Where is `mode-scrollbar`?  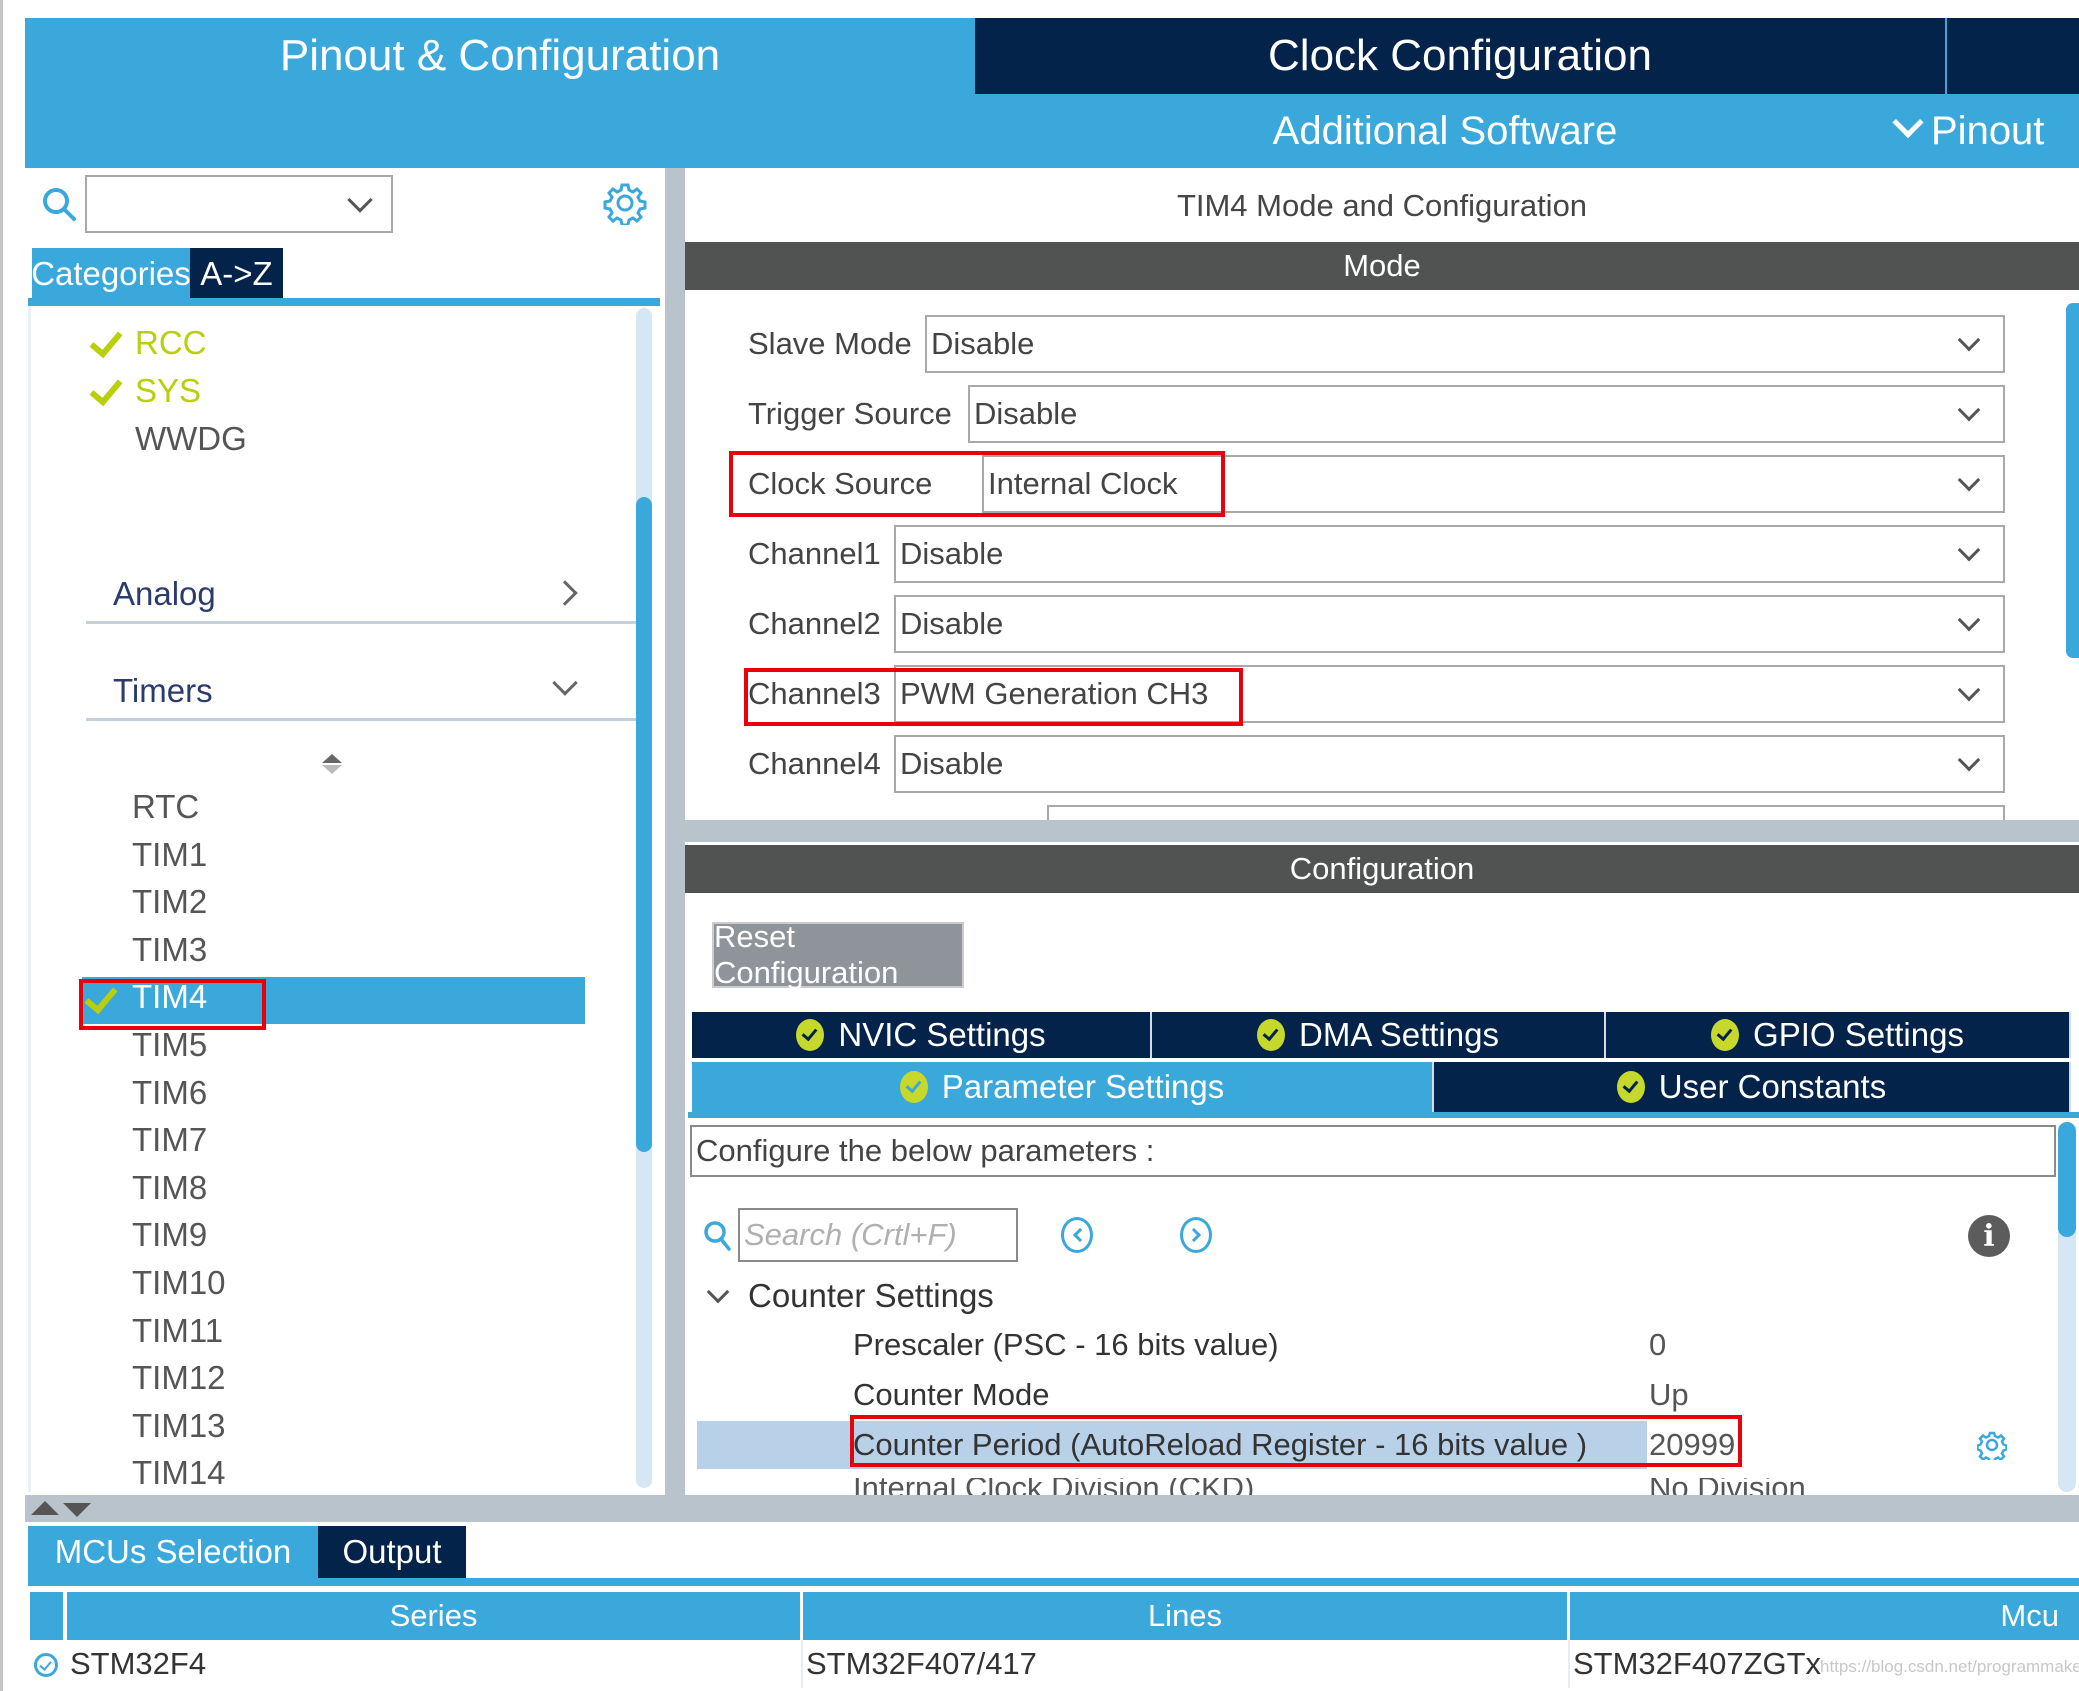 mode-scrollbar is located at coordinates (2072, 480).